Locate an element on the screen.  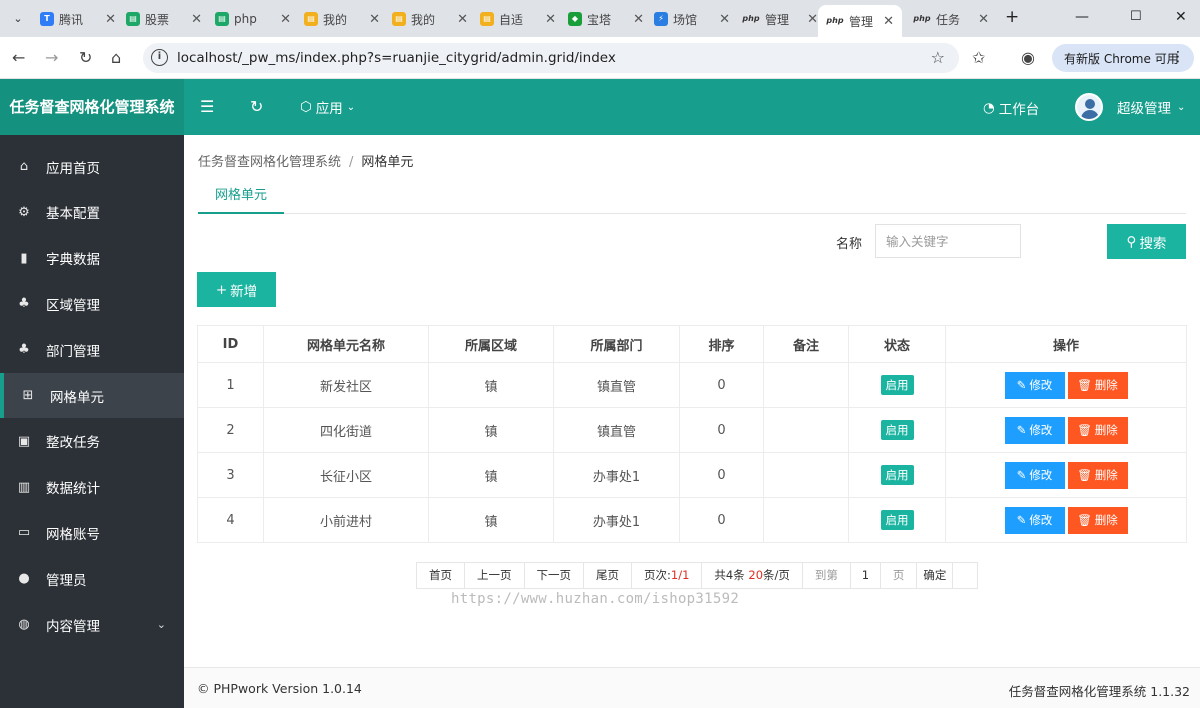
cell-id: 1 is located at coordinates (230, 385).